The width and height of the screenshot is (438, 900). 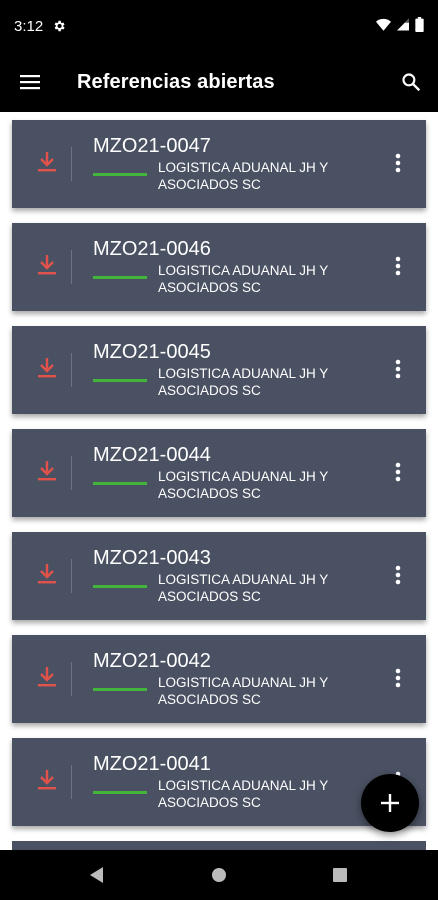 What do you see at coordinates (152, 558) in the screenshot?
I see `reference-number: MZO21-0043` at bounding box center [152, 558].